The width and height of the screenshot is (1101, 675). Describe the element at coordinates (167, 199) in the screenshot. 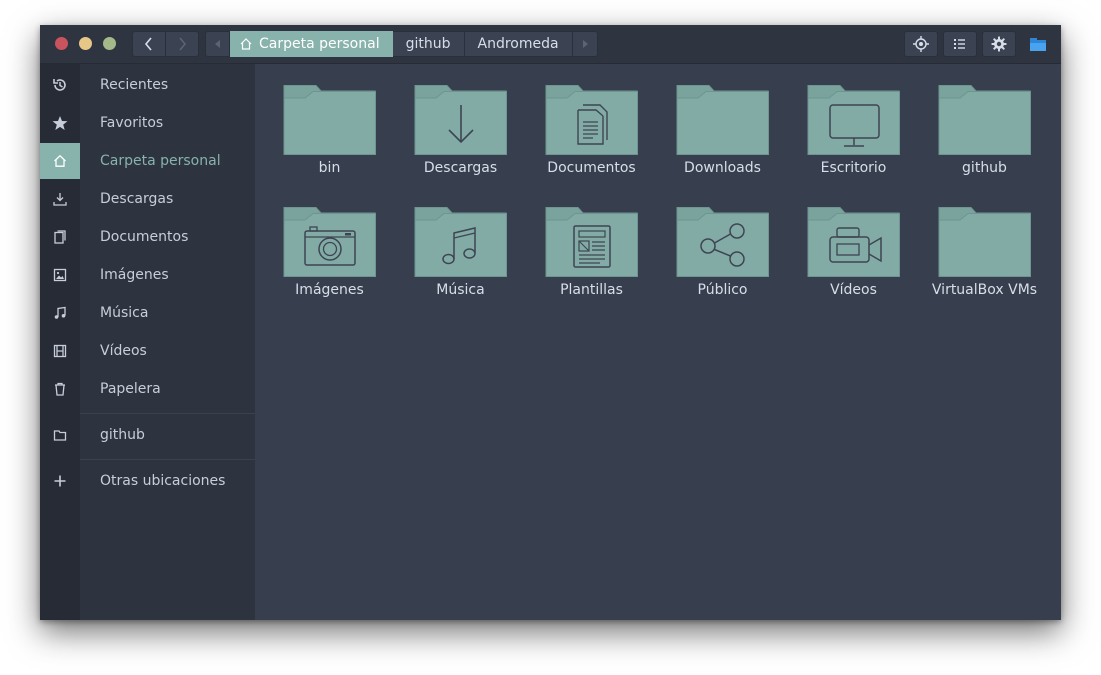

I see `sidebar-item-descargas: Descargas` at that location.